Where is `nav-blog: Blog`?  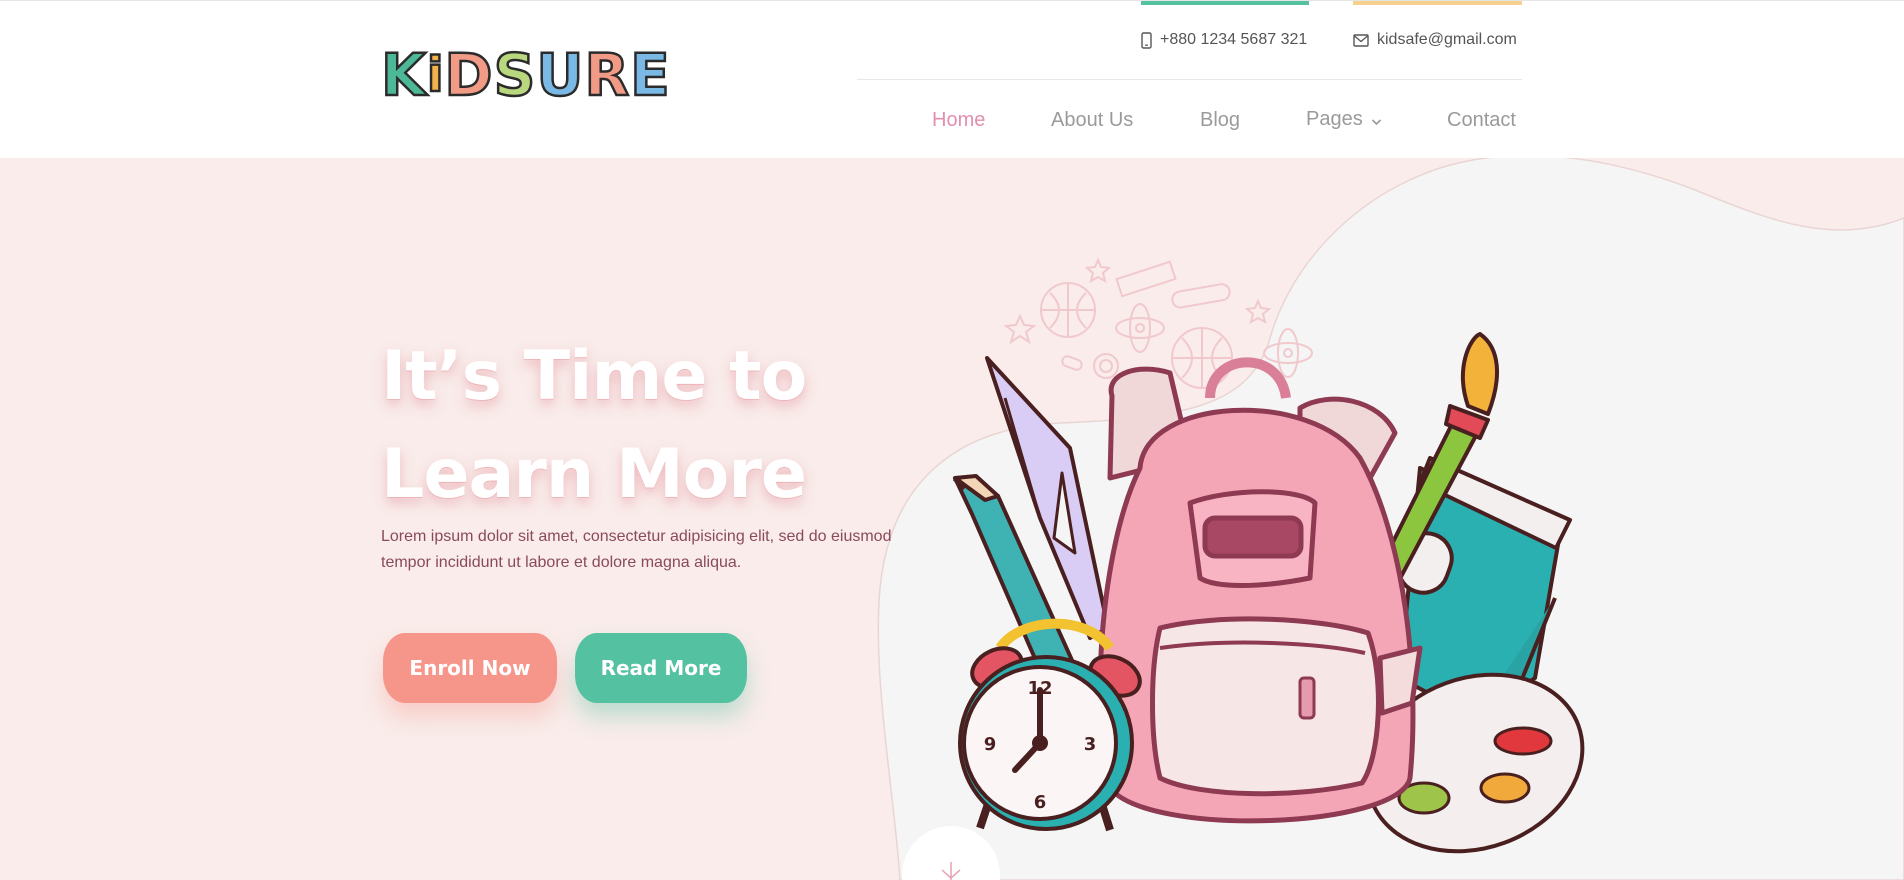 nav-blog: Blog is located at coordinates (1220, 120).